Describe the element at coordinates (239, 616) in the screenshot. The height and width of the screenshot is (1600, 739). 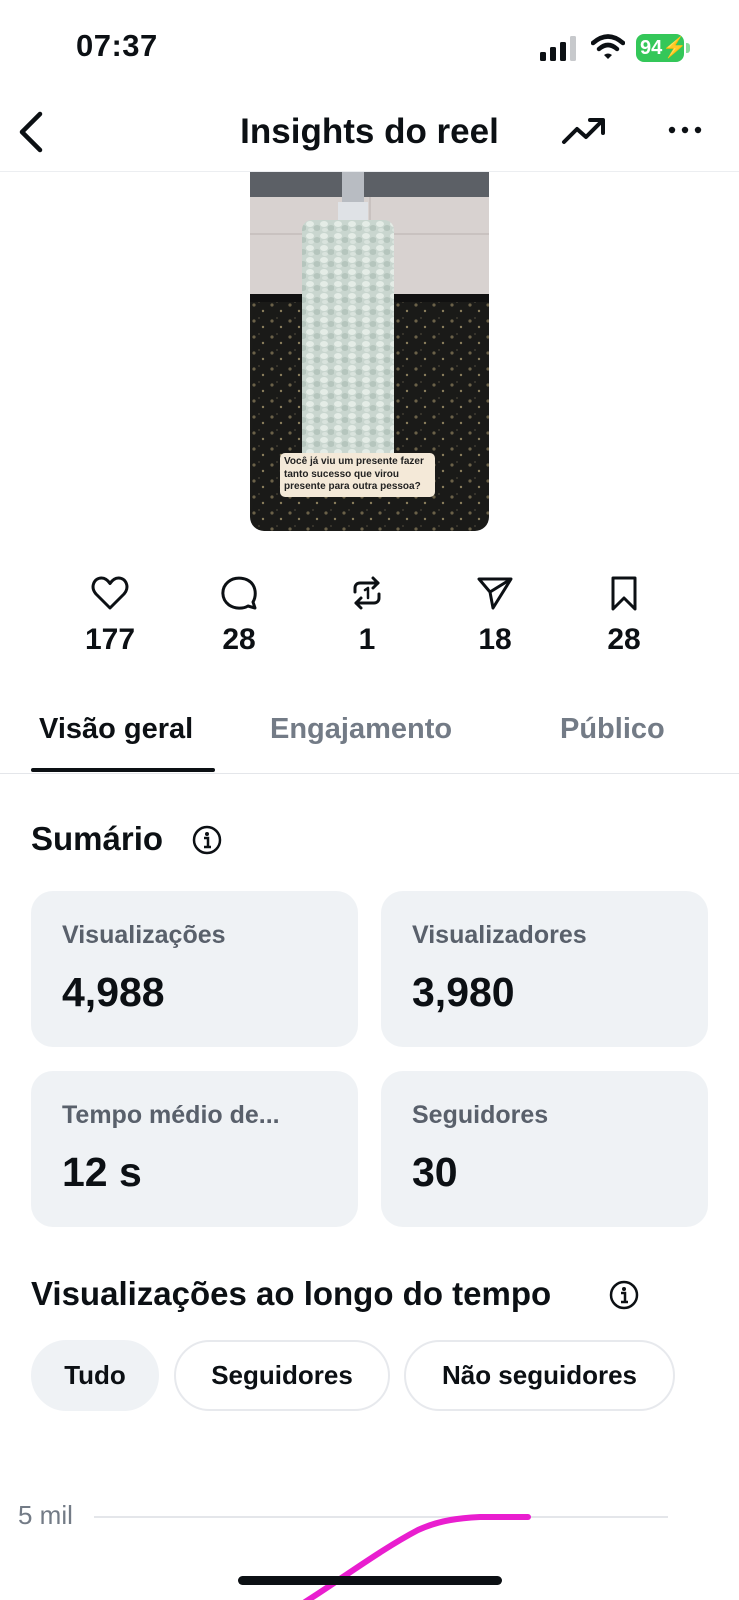
I see `comments-stat: 28` at that location.